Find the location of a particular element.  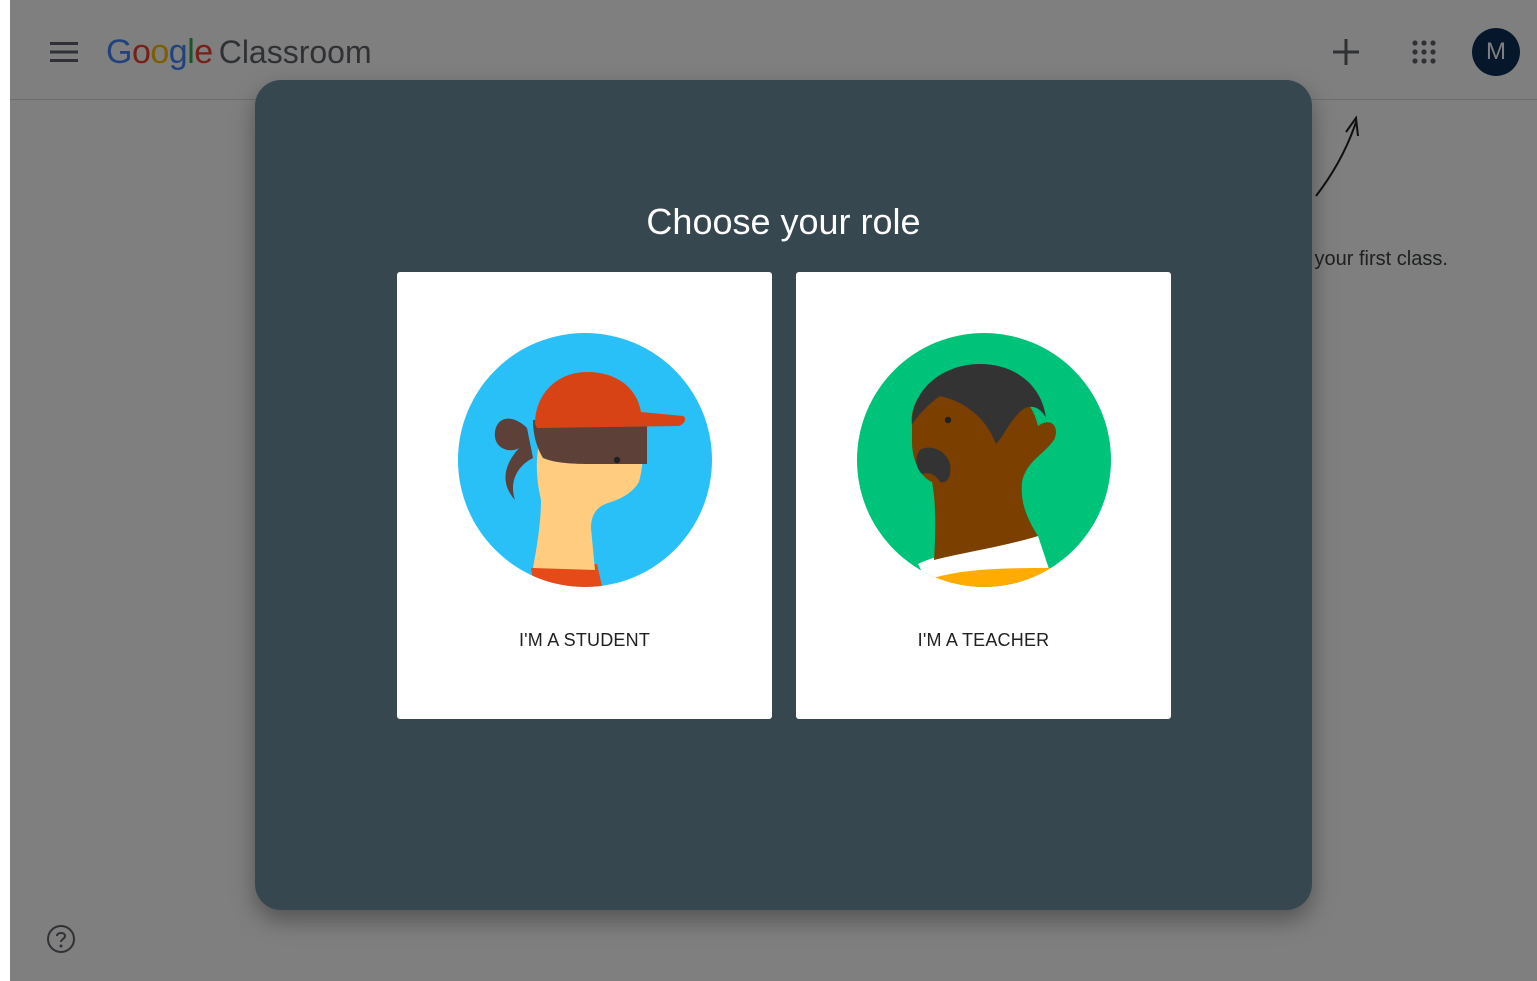

student-role-label: I'M A STUDENT is located at coordinates (584, 640).